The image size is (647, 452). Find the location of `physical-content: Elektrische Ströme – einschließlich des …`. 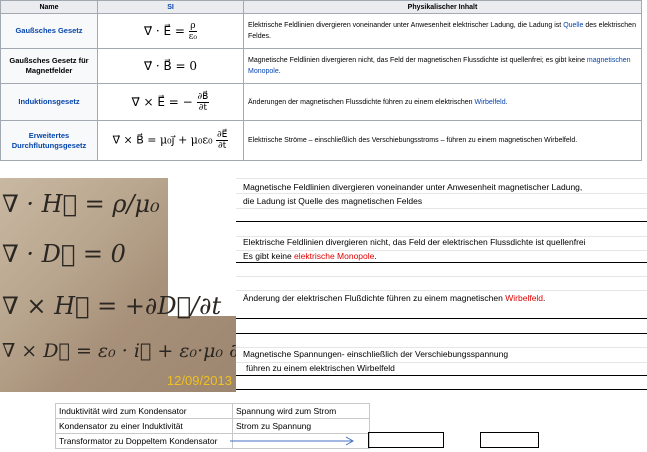

physical-content: Elektrische Ströme – einschließlich des … is located at coordinates (442, 140).